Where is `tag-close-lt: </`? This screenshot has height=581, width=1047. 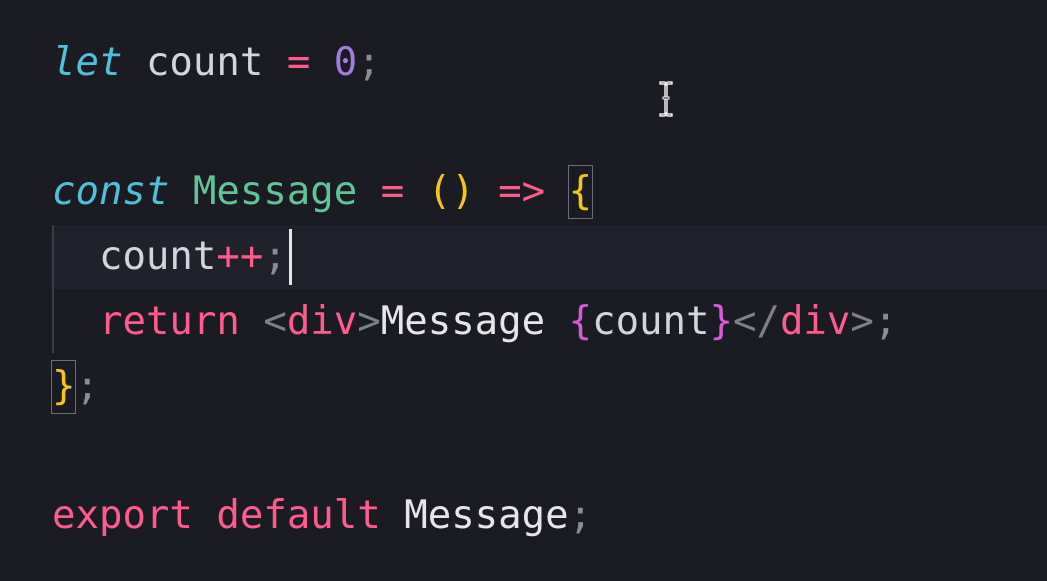 tag-close-lt: </ is located at coordinates (756, 321).